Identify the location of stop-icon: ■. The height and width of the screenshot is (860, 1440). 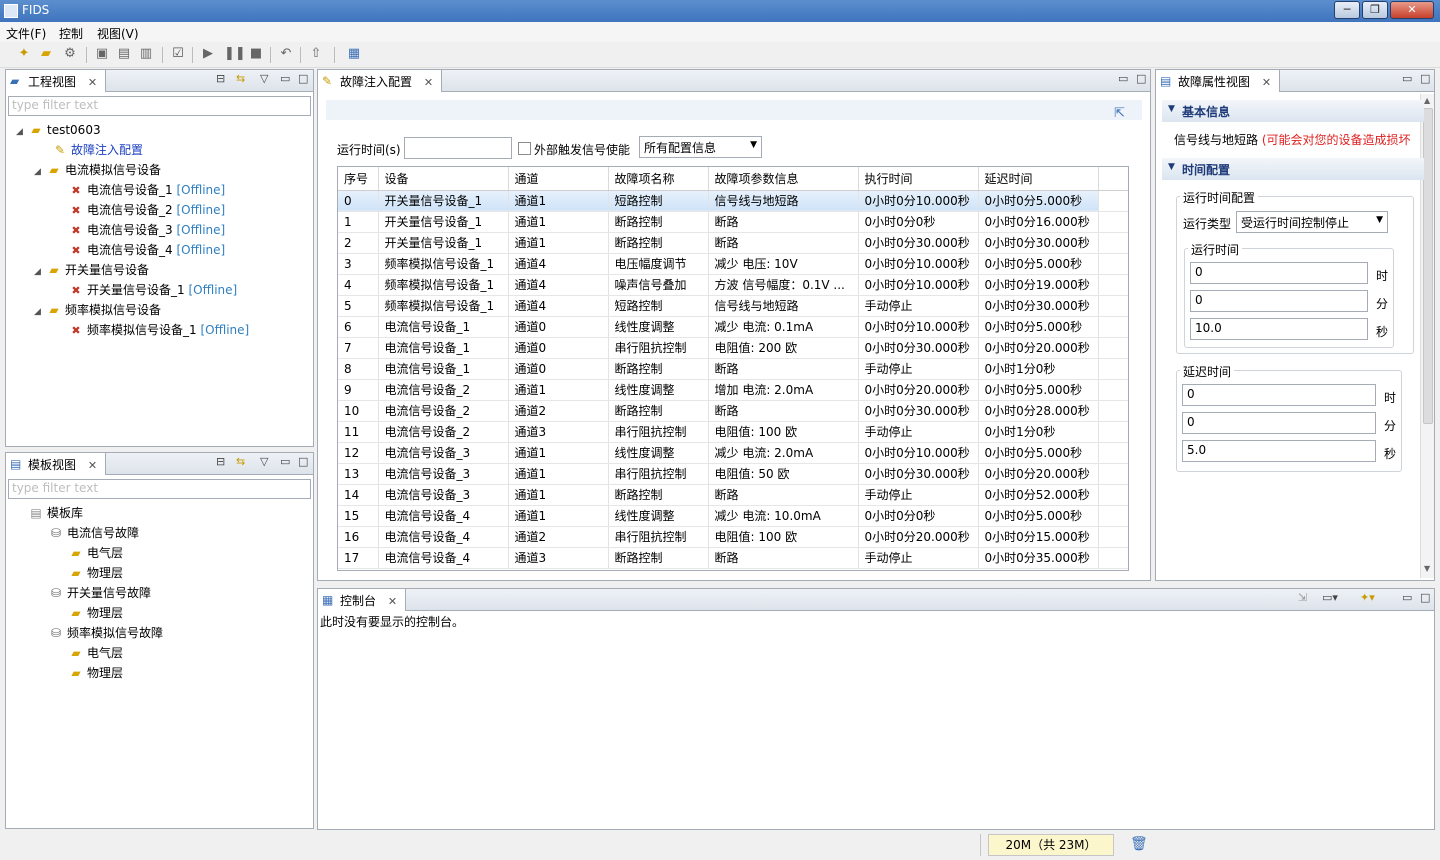
(256, 54).